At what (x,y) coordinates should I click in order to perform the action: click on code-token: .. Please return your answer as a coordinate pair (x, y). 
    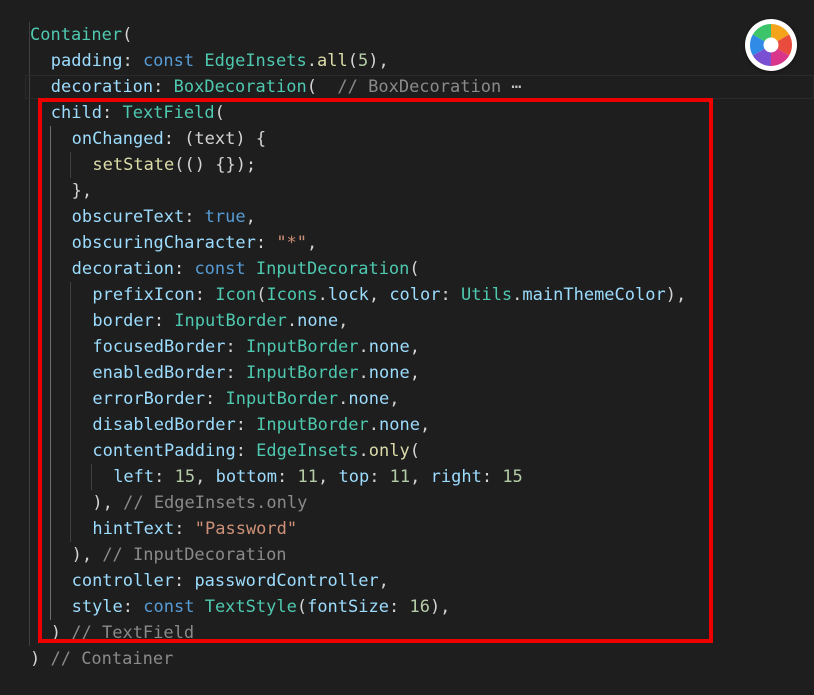
    Looking at the image, I should click on (311, 61).